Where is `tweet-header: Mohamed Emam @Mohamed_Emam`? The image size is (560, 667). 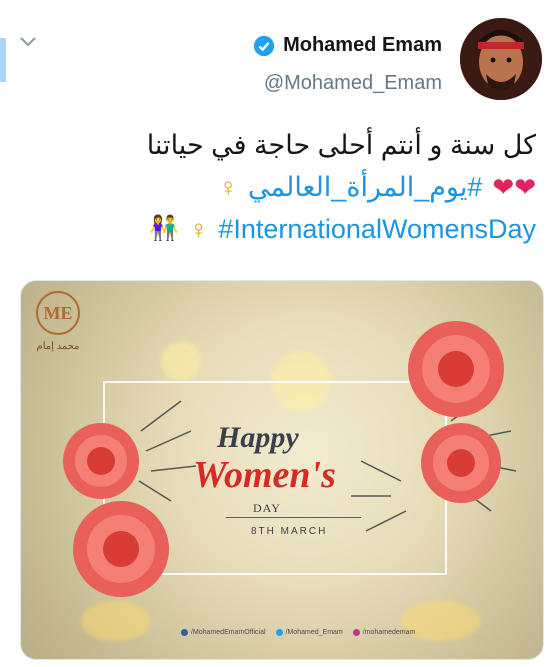
tweet-header: Mohamed Emam @Mohamed_Emam is located at coordinates (301, 63).